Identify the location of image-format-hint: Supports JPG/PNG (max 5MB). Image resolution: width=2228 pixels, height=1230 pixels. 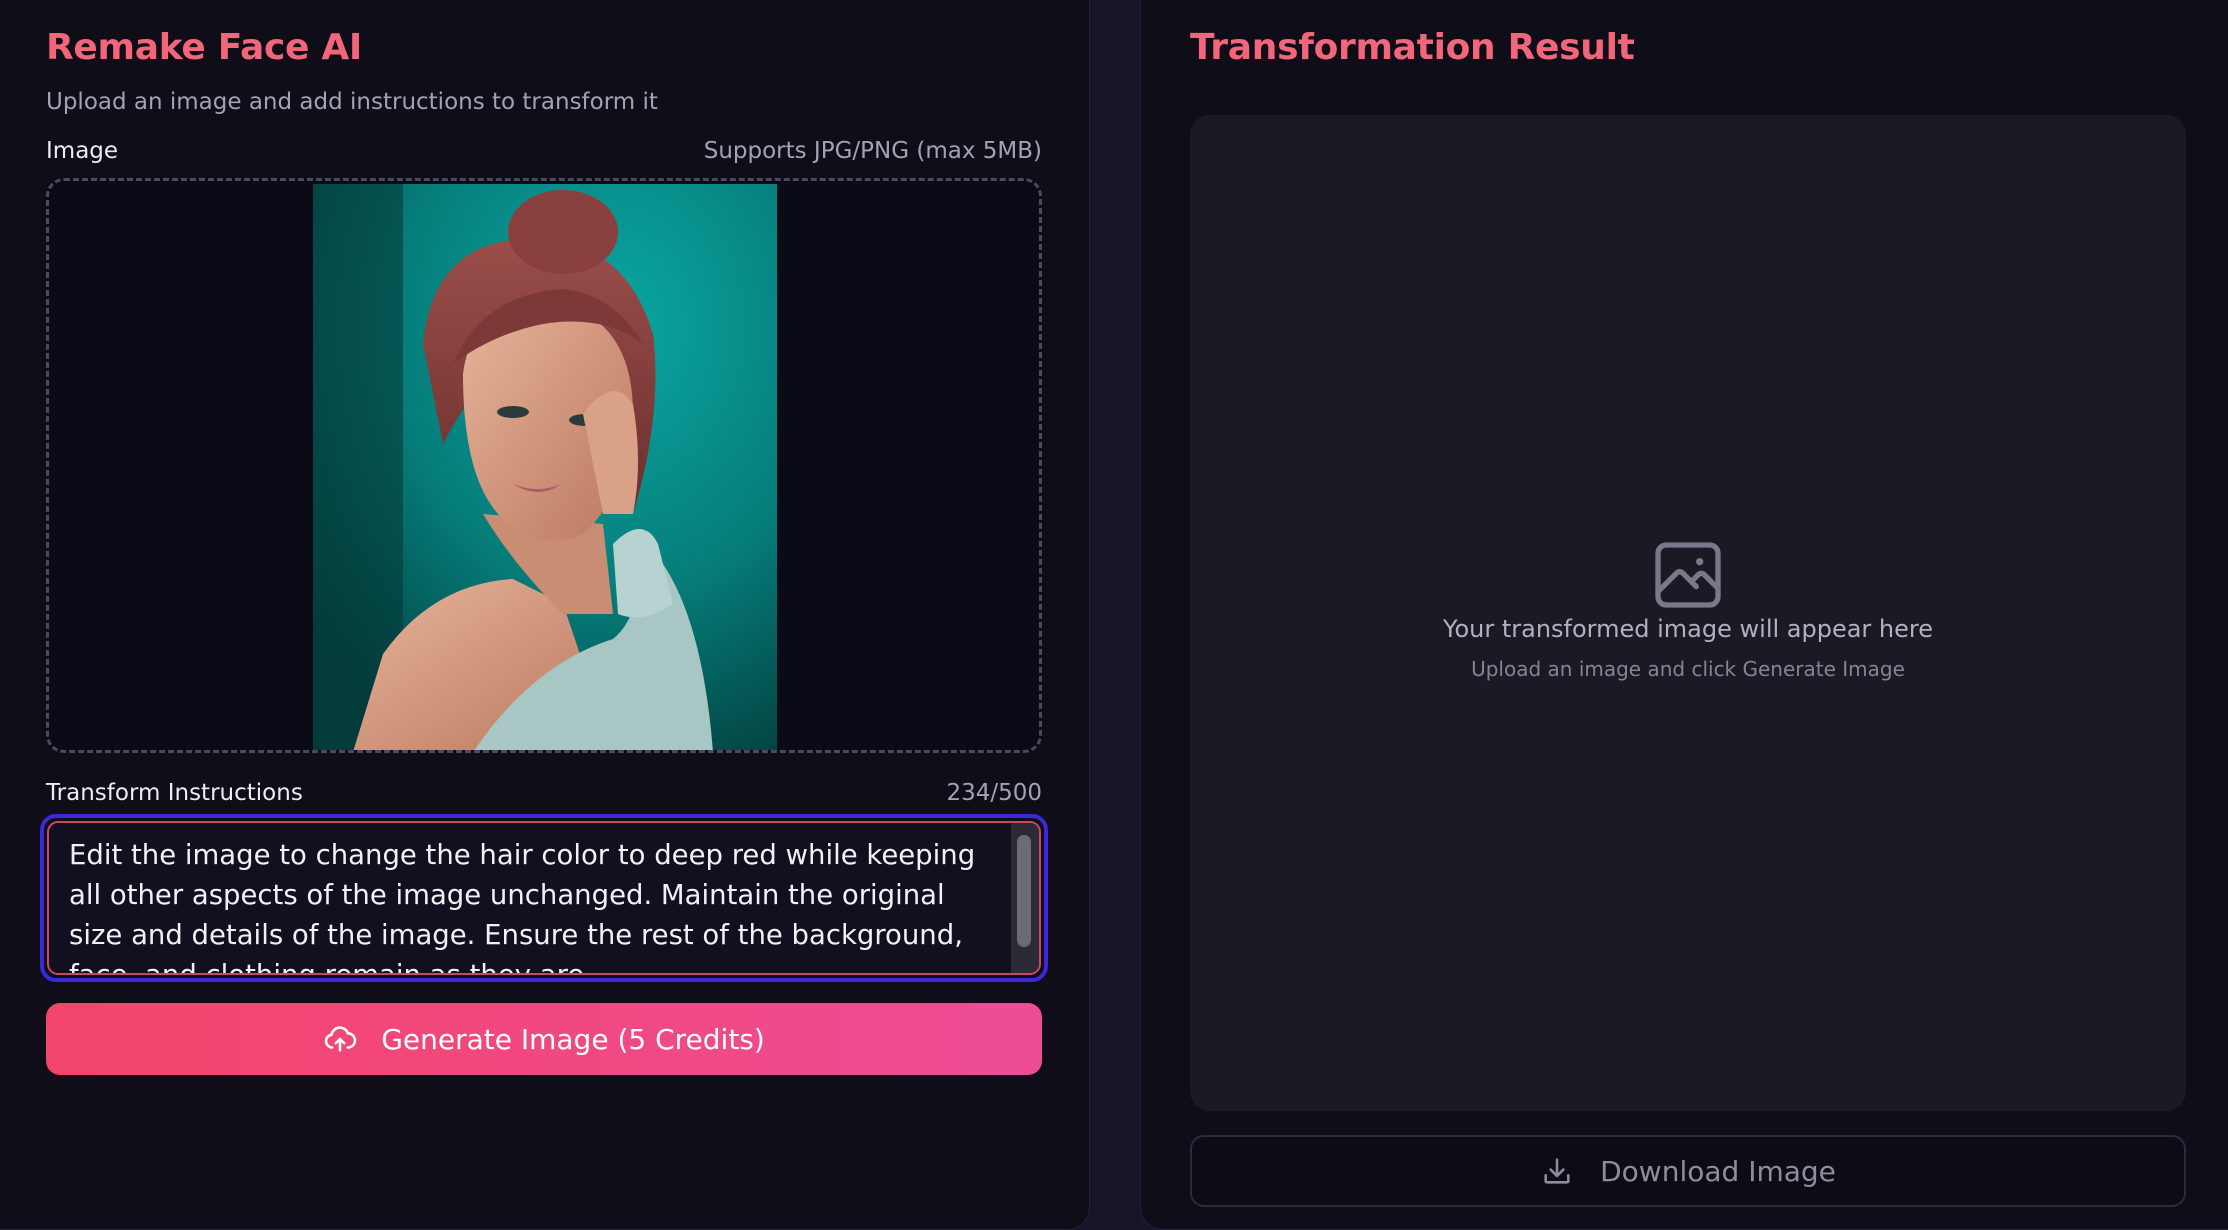
(872, 151).